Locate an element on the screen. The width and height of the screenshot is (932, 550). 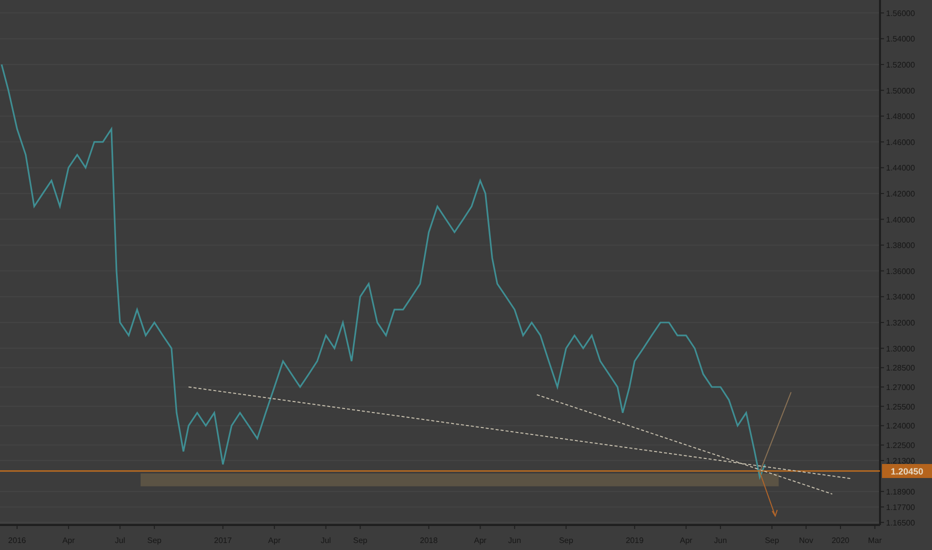
price-tag is located at coordinates (907, 471).